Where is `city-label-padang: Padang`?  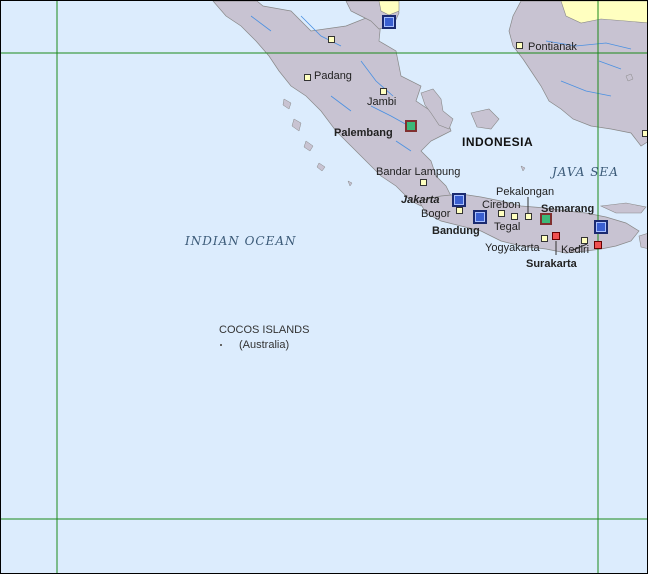 city-label-padang: Padang is located at coordinates (333, 76).